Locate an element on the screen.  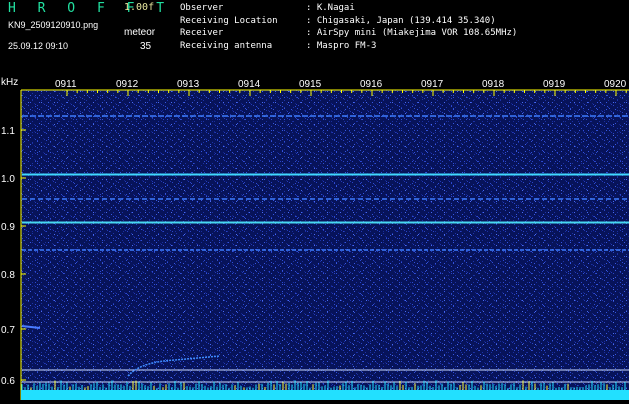
time-tick-label: 0915 is located at coordinates (310, 84).